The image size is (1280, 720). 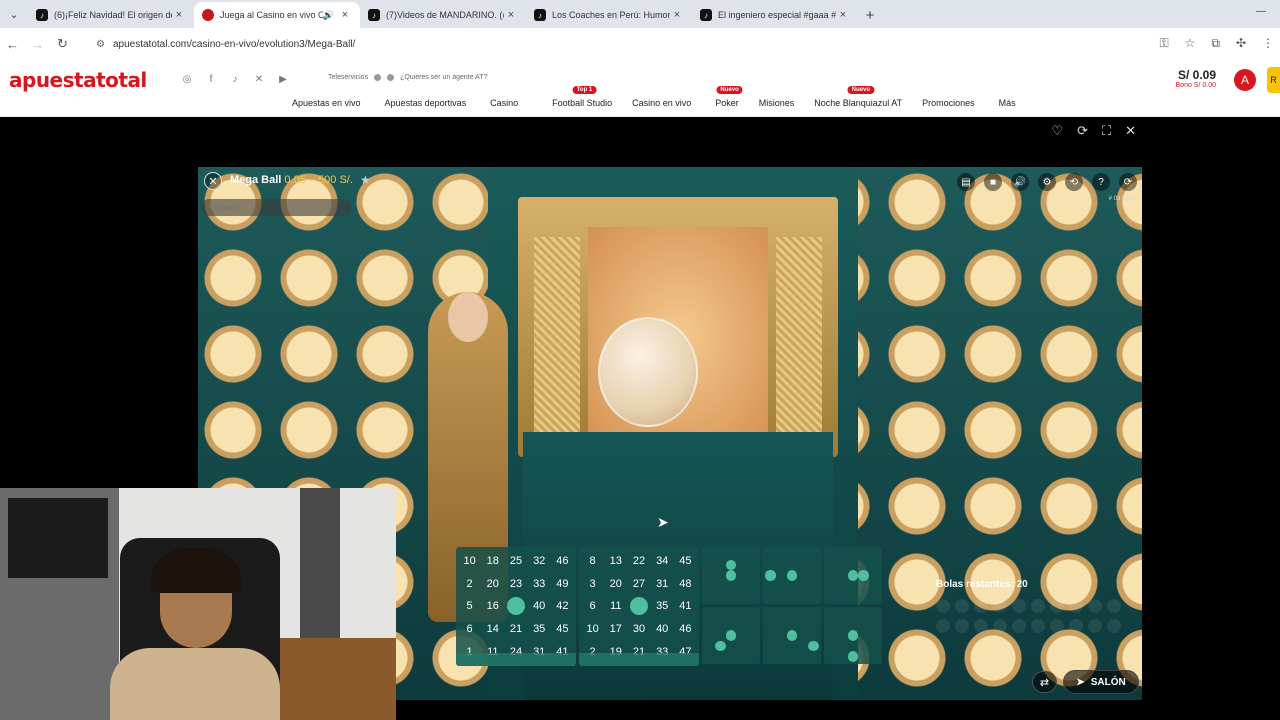 I want to click on tab-3: ♪ (7)Videos de MANDARINO. (@ ×, so click(x=443, y=15).